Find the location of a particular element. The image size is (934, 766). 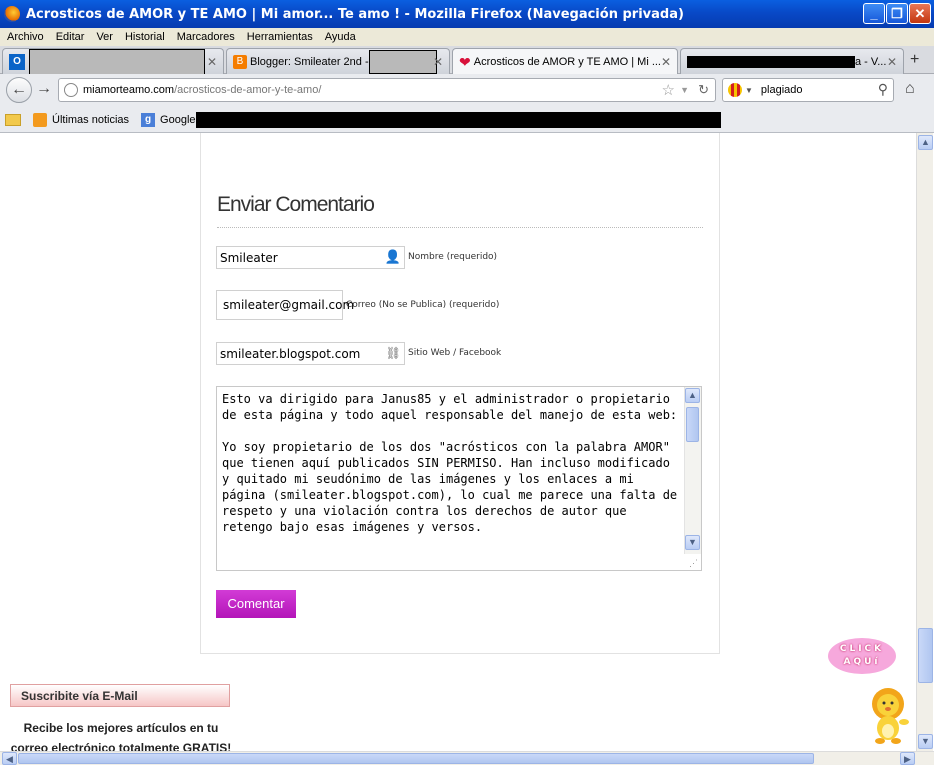

website-label: Sitio Web / Facebook is located at coordinates (455, 353).